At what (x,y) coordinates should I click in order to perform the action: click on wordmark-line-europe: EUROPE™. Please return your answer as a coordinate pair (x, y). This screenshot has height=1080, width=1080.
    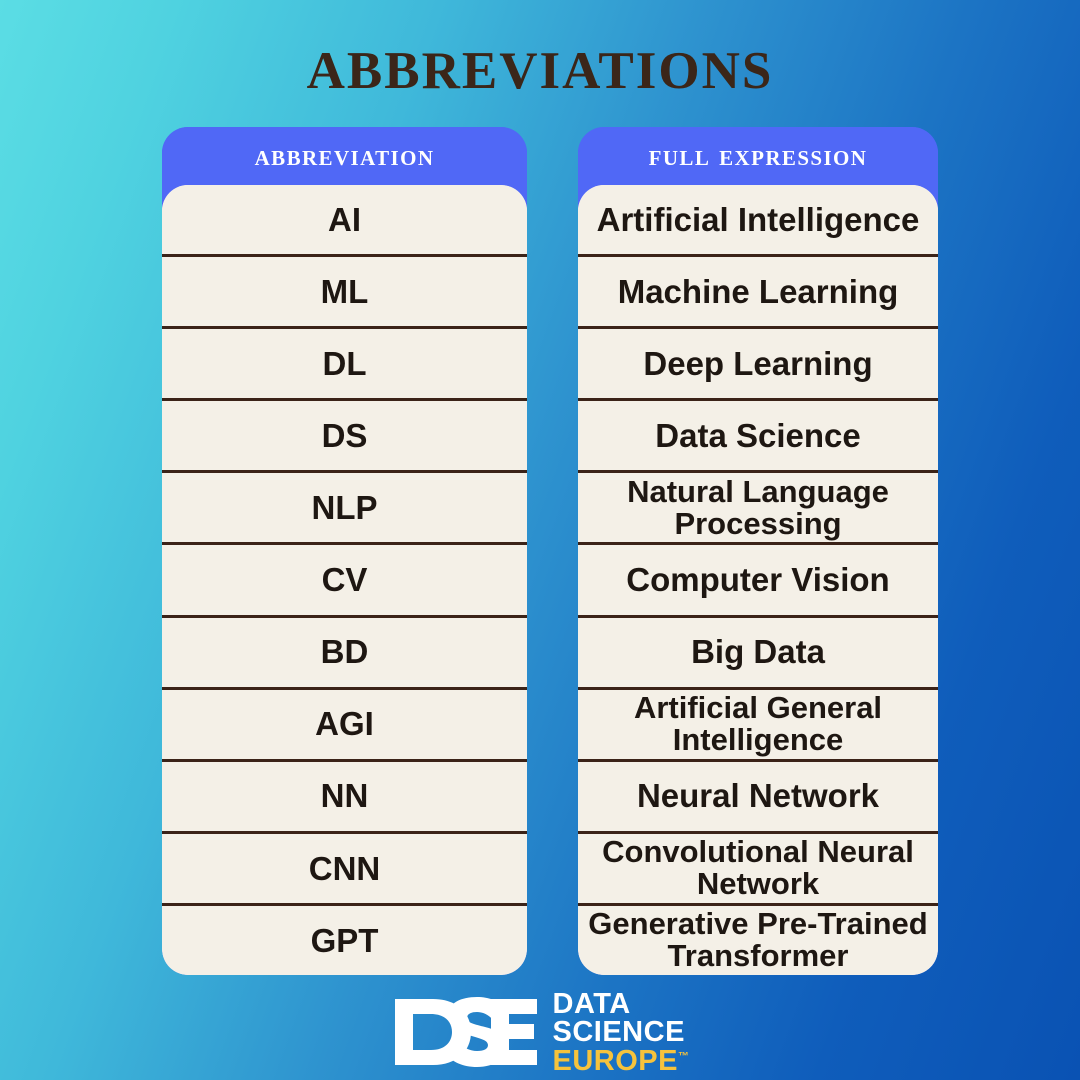
    Looking at the image, I should click on (621, 1060).